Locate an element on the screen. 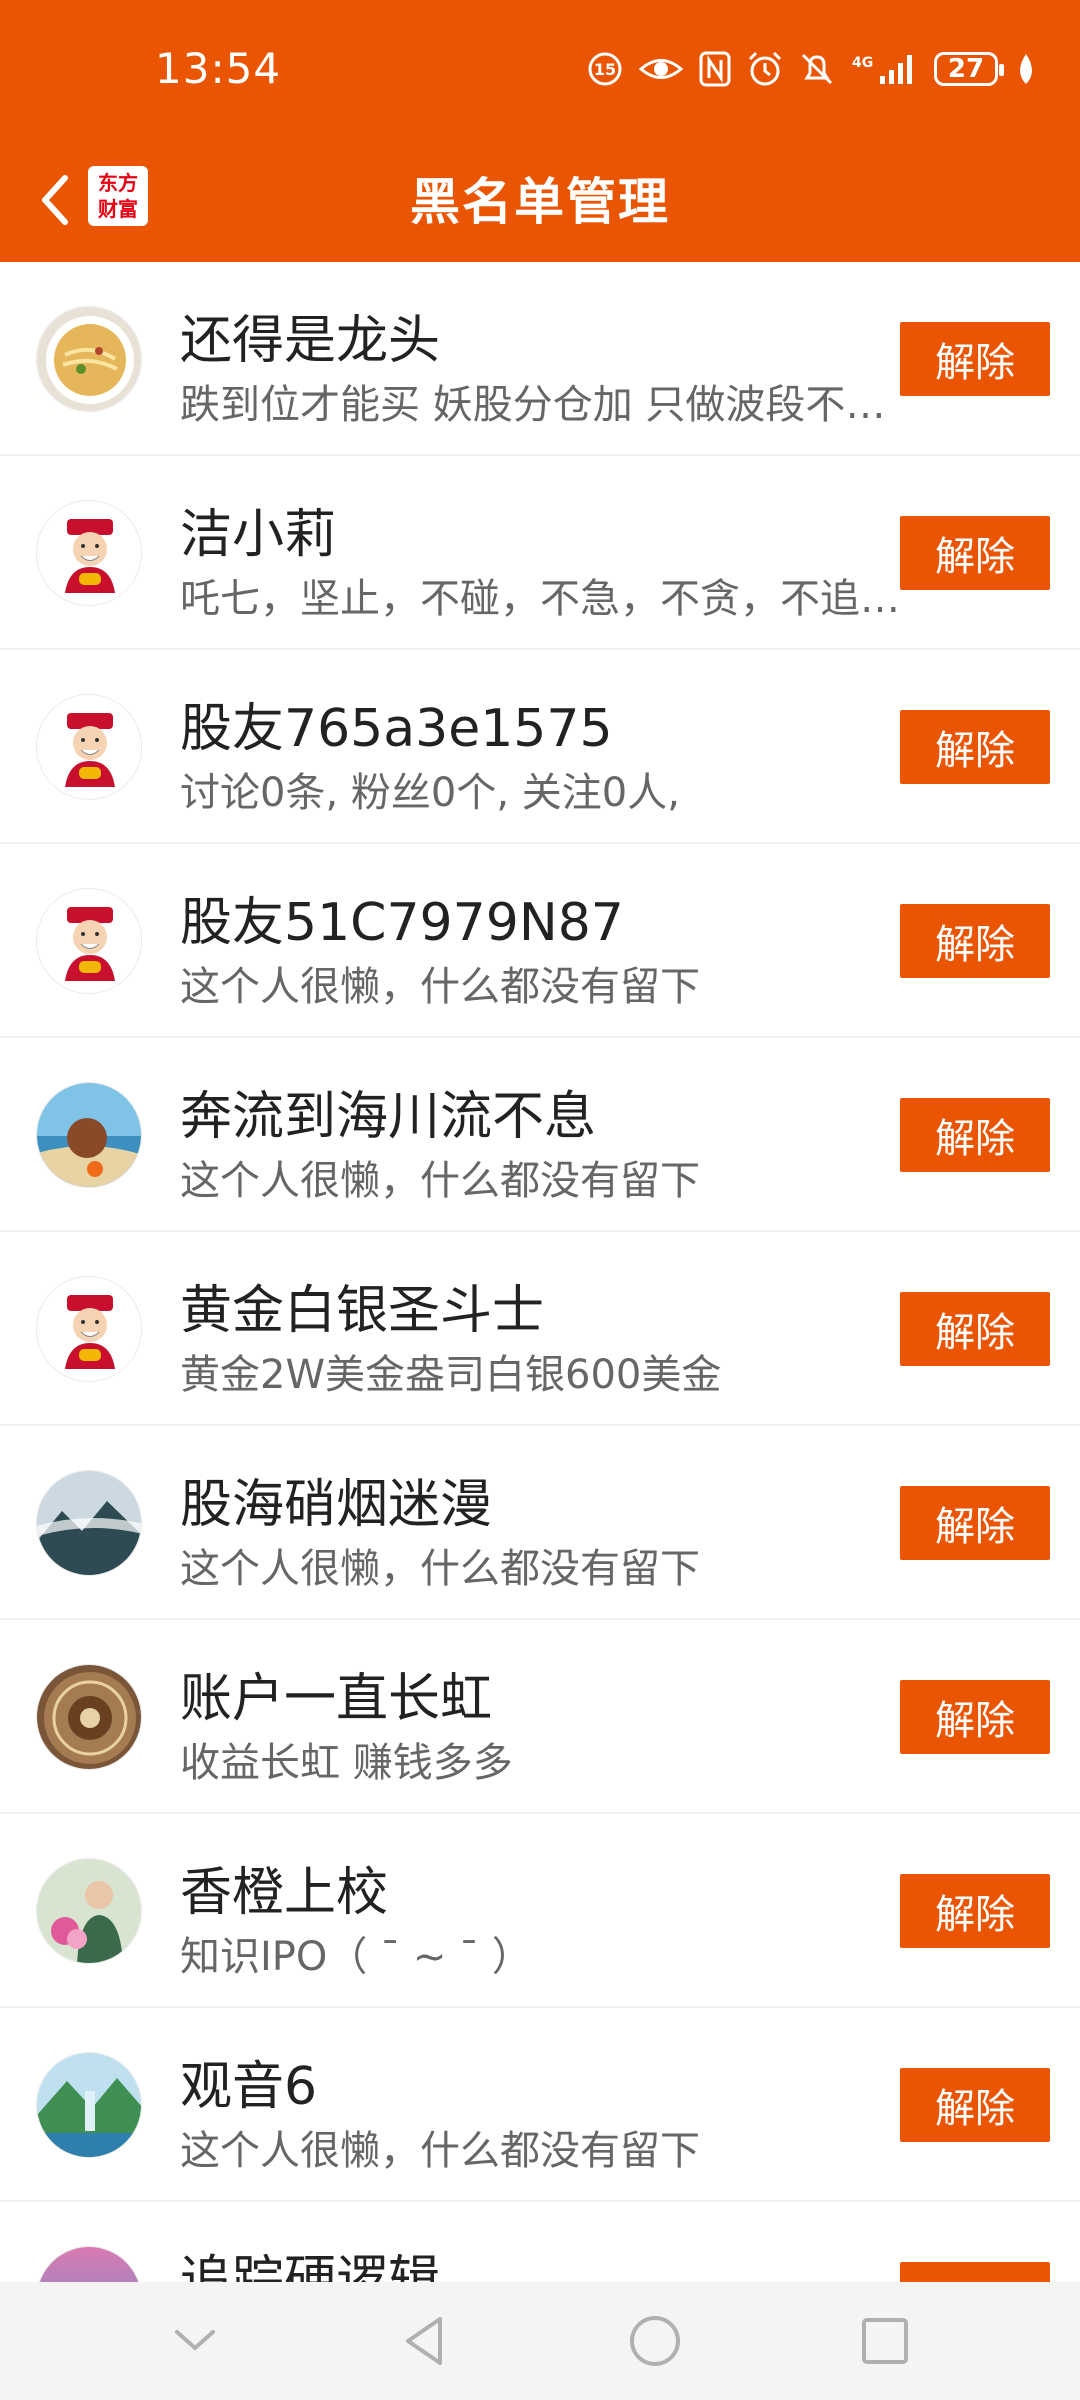  user-name: 香橙上校 is located at coordinates (284, 1887).